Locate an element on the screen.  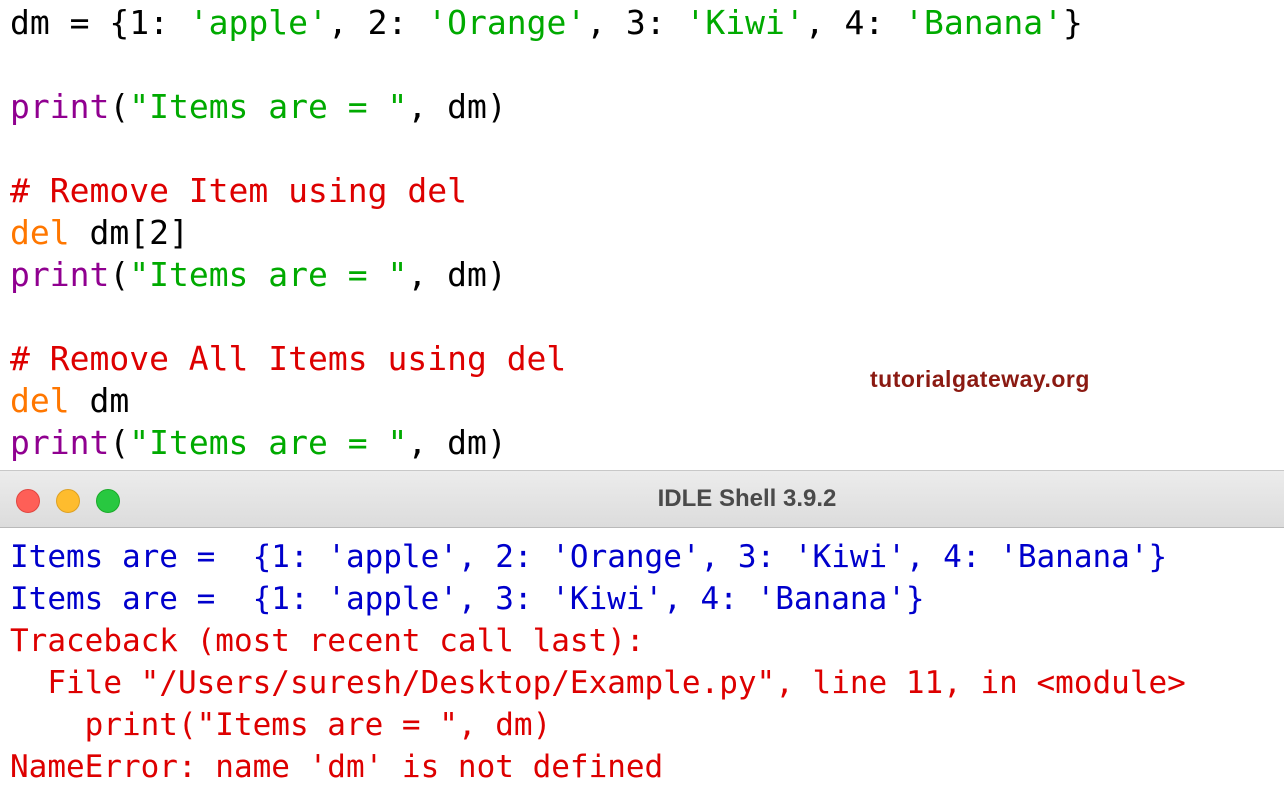
code-line: del dm is located at coordinates (69, 401).